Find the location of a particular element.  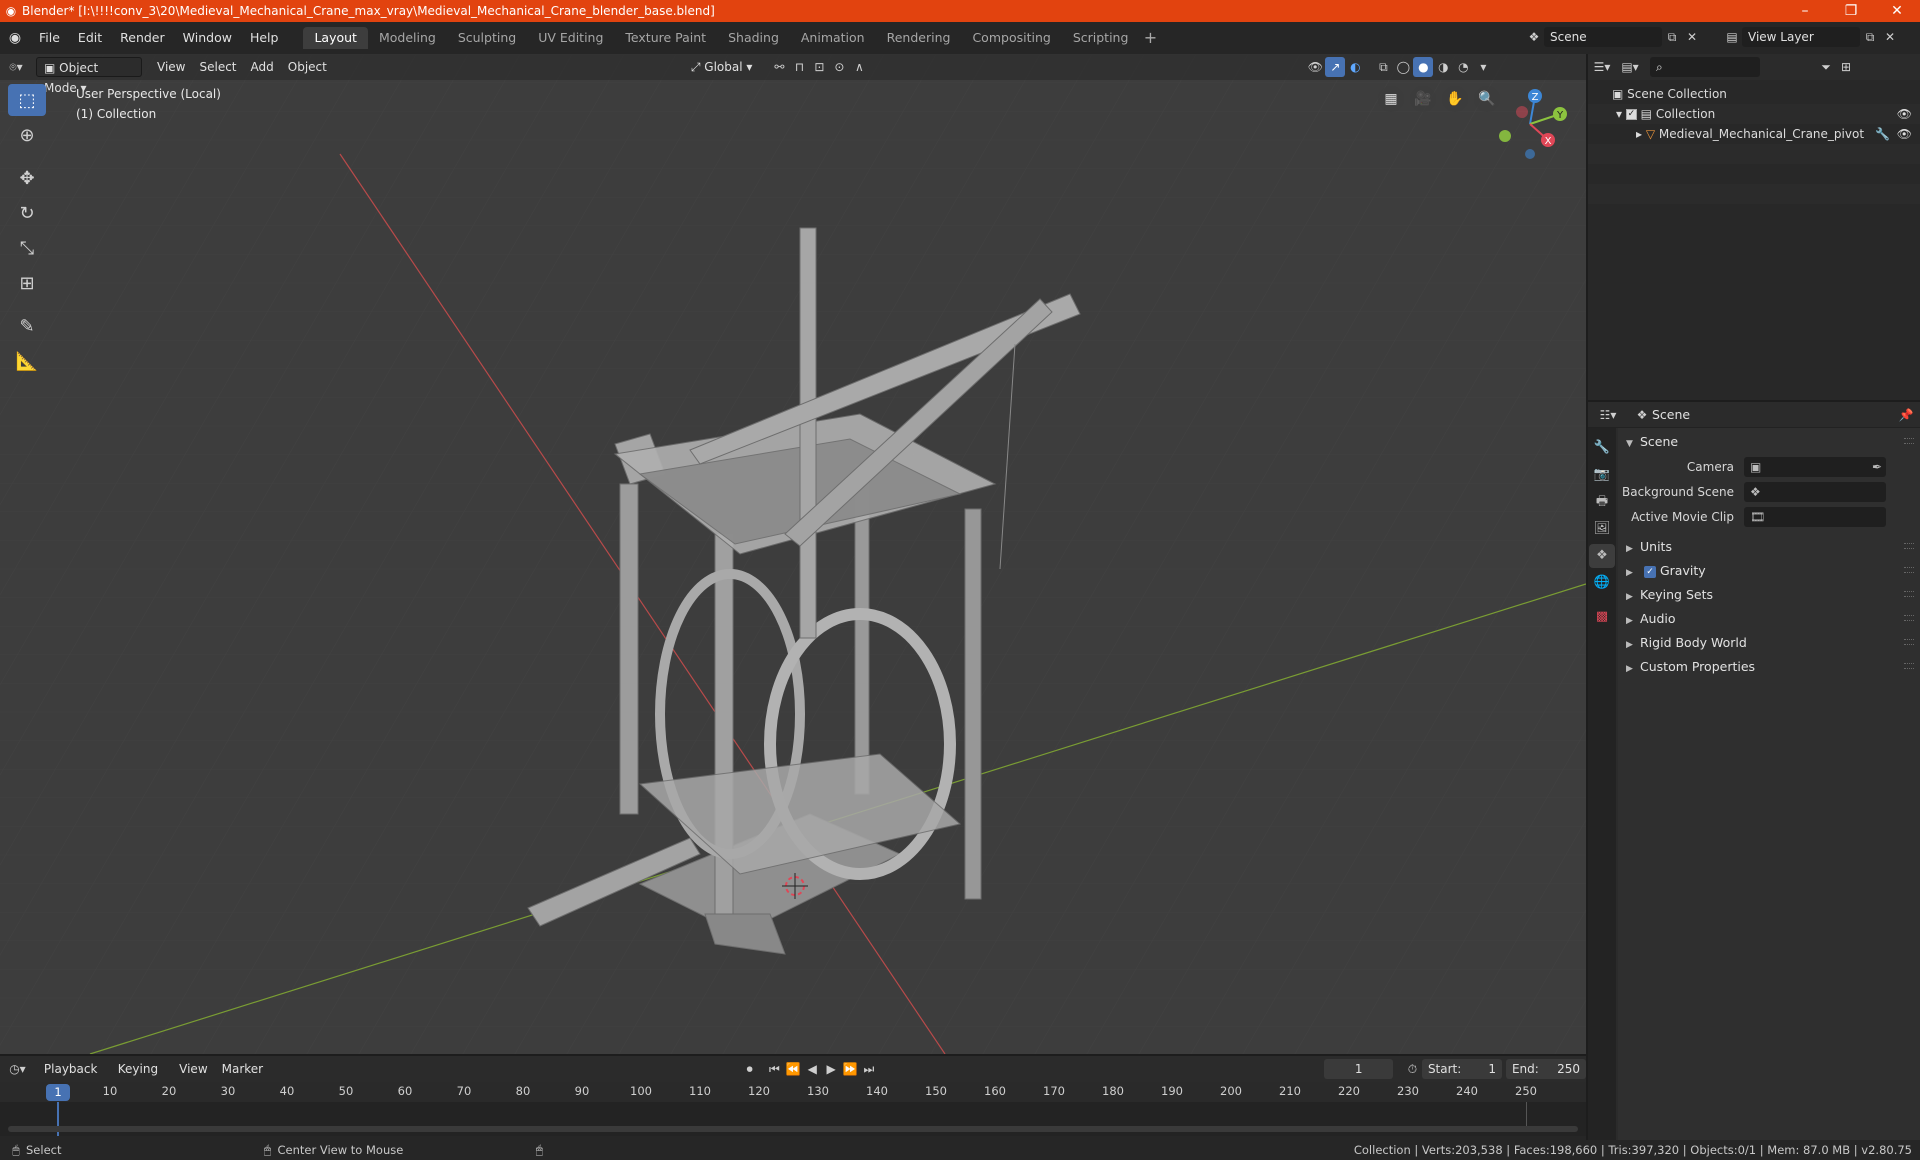

outliner-search-input: ⌕ is located at coordinates (1705, 67).